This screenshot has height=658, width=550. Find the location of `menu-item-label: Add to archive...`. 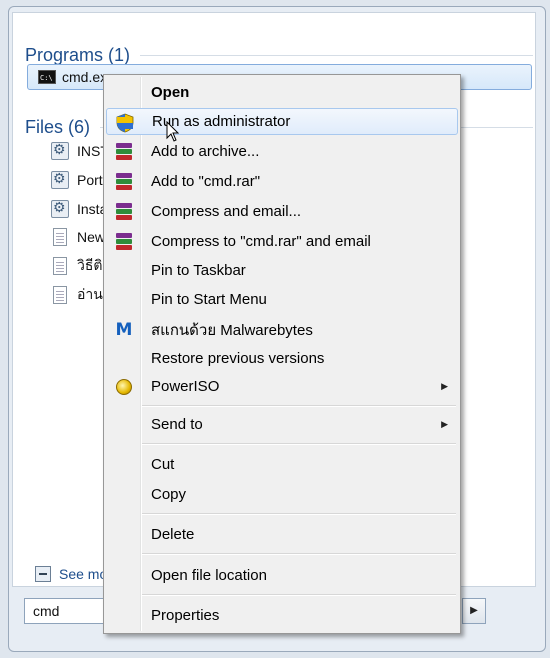

menu-item-label: Add to archive... is located at coordinates (205, 151).